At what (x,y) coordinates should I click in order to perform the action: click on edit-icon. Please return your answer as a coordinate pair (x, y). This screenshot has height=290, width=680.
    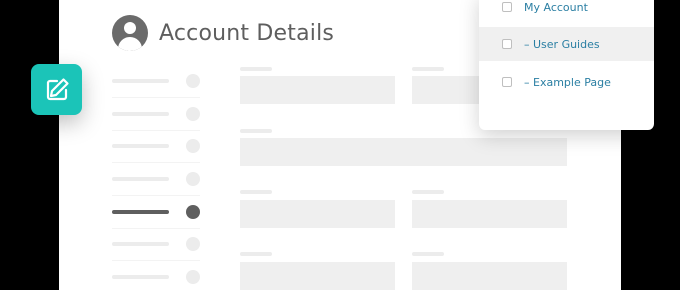
    Looking at the image, I should click on (57, 88).